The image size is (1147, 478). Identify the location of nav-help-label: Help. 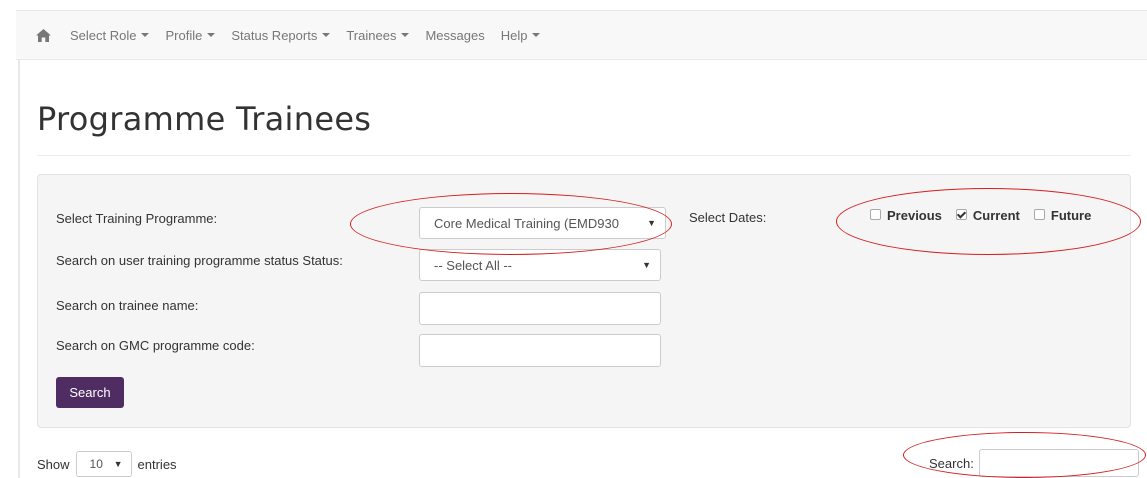
(514, 35).